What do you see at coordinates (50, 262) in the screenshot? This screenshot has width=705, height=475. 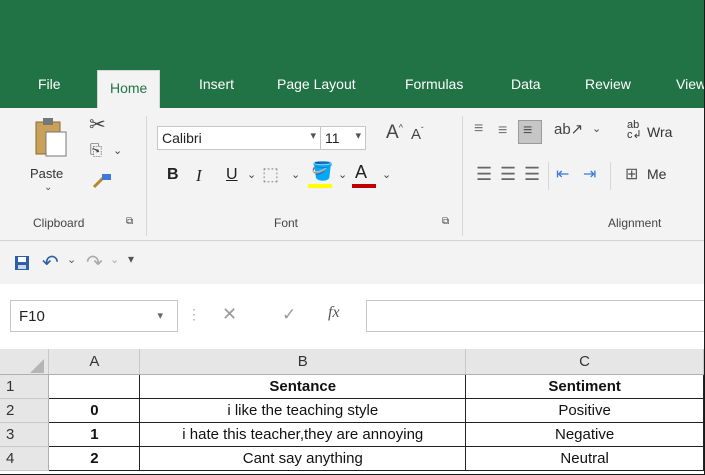 I see `undo-icon: ↶` at bounding box center [50, 262].